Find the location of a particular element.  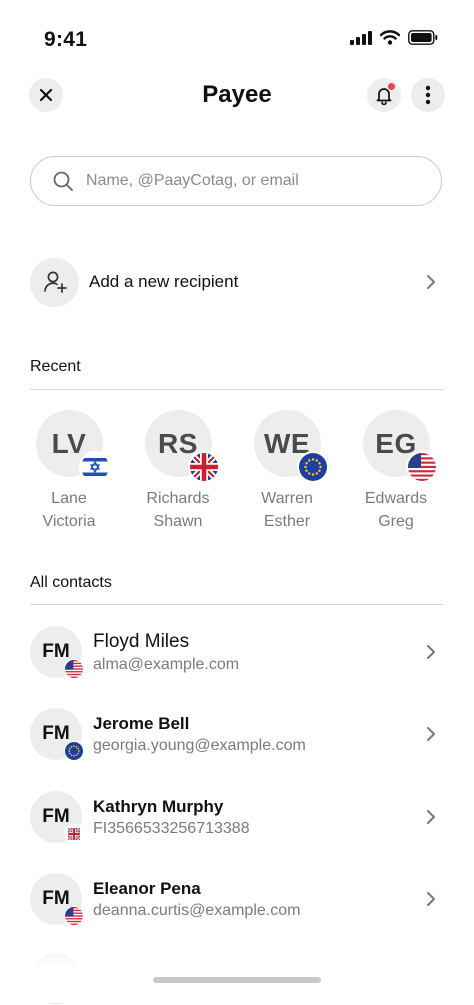

home-indicator is located at coordinates (237, 980).